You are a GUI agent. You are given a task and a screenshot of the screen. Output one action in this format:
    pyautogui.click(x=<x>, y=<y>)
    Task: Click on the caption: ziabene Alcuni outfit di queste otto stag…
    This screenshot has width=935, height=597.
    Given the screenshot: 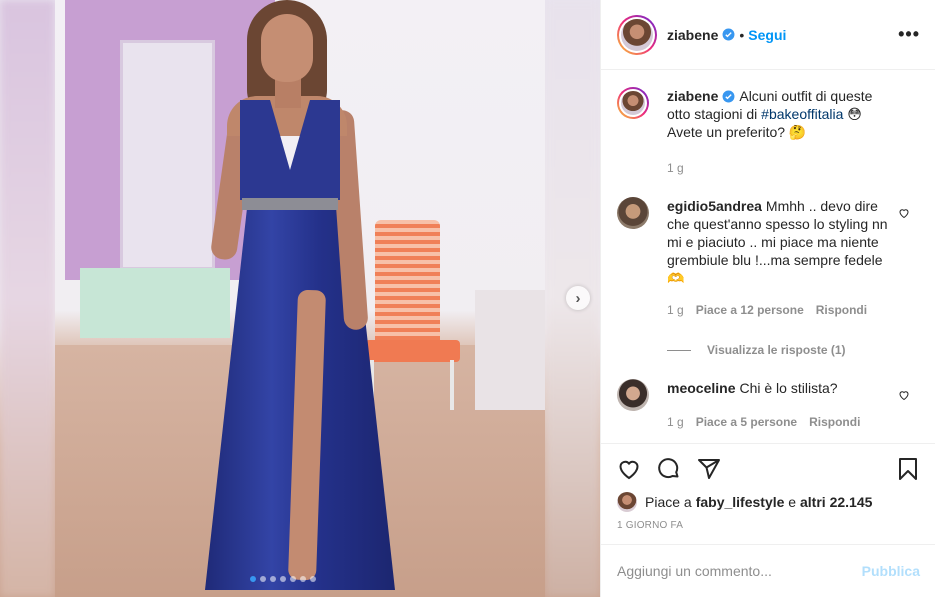 What is the action you would take?
    pyautogui.click(x=768, y=132)
    